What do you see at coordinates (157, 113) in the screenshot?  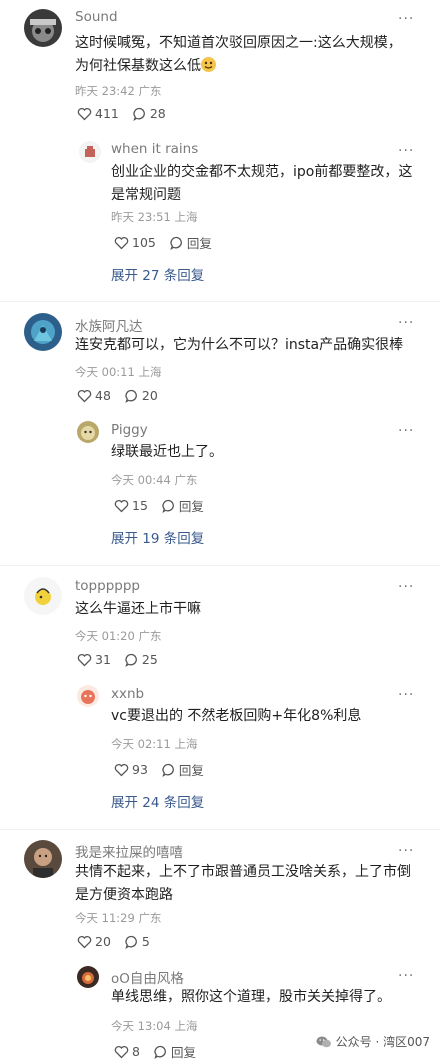 I see `reply-count: 28` at bounding box center [157, 113].